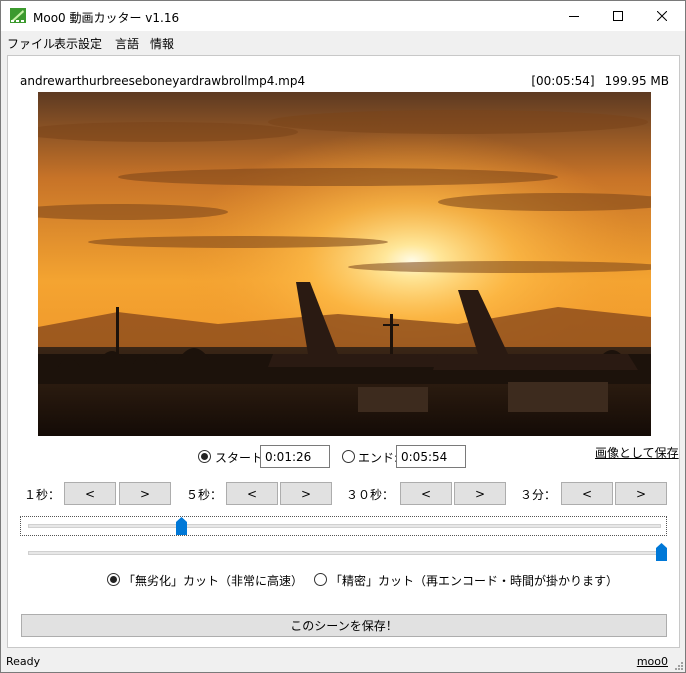  I want to click on step-controls: １秒： < > ５秒： < > ３０秒： < > ３分： < >, so click(343, 494).